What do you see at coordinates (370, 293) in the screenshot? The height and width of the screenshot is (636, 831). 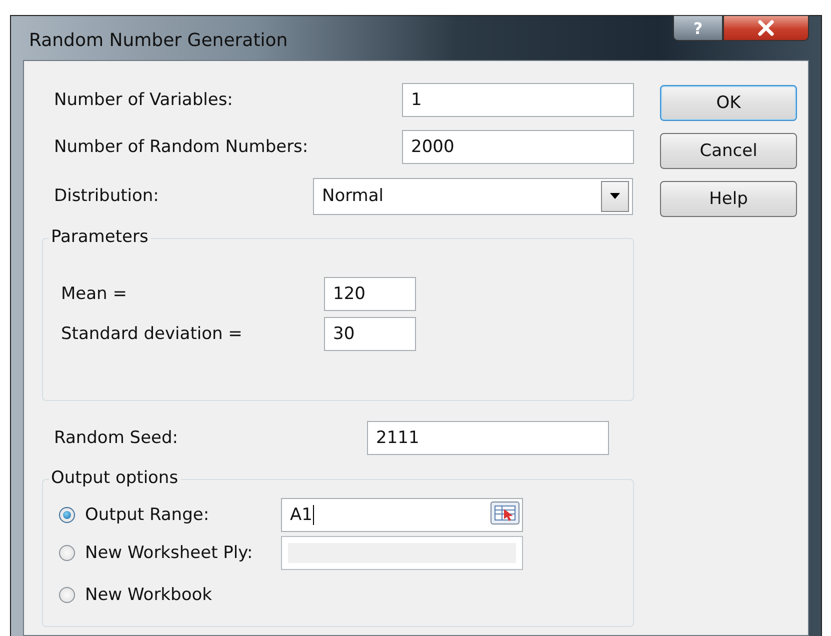 I see `input-field: 120` at bounding box center [370, 293].